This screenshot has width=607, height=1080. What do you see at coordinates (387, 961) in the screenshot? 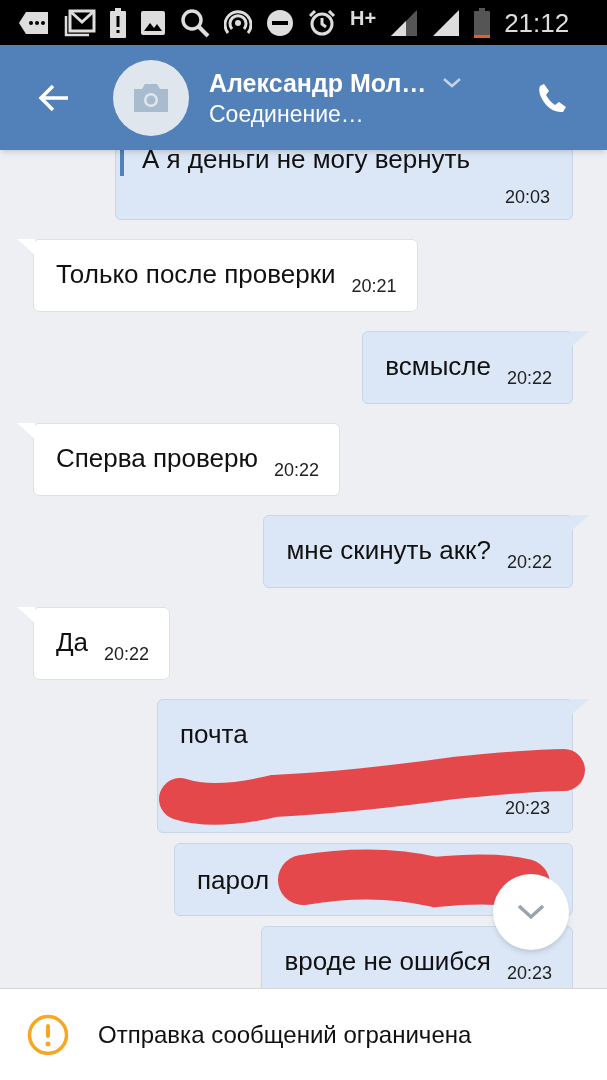
I see `message-text: вроде не ошибся` at bounding box center [387, 961].